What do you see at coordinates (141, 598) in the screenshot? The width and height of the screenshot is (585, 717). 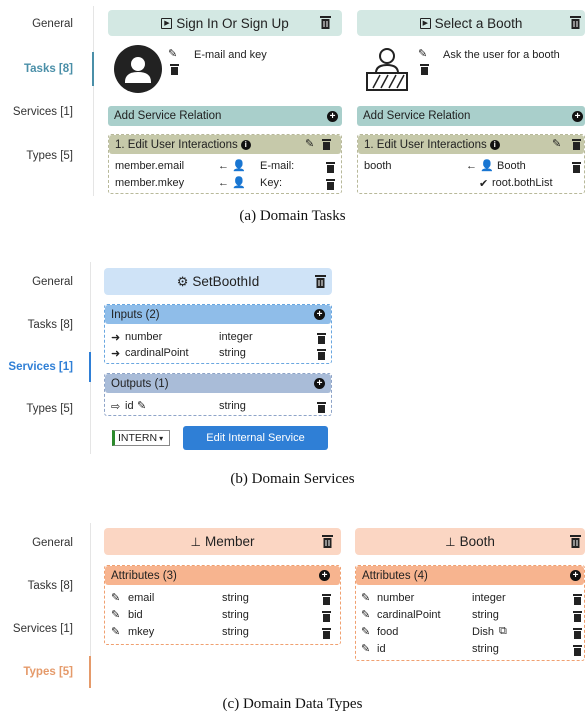 I see `attribute-name: email` at bounding box center [141, 598].